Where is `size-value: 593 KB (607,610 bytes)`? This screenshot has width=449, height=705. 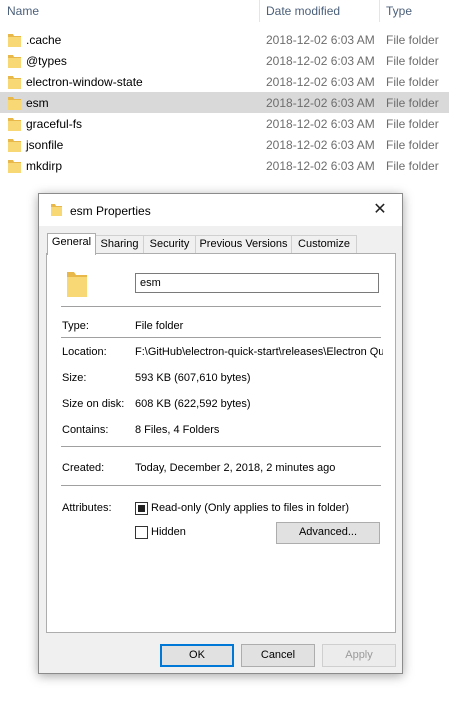 size-value: 593 KB (607,610 bytes) is located at coordinates (193, 378).